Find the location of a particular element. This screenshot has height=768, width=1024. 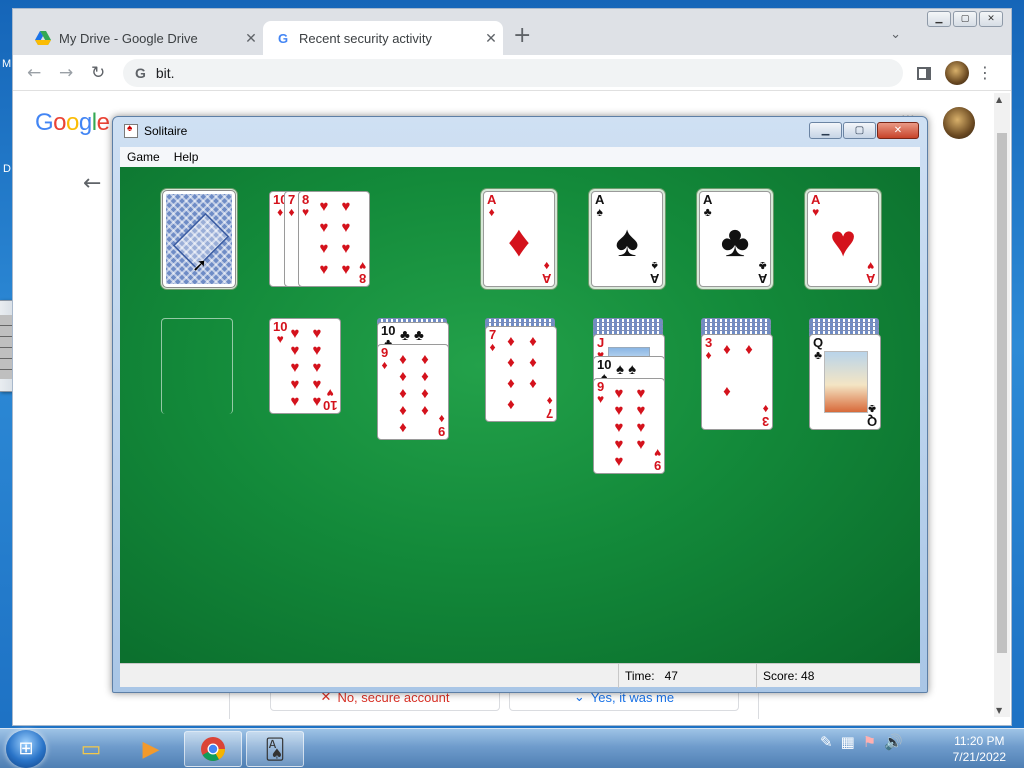

start-button: ⊞ is located at coordinates (26, 749).